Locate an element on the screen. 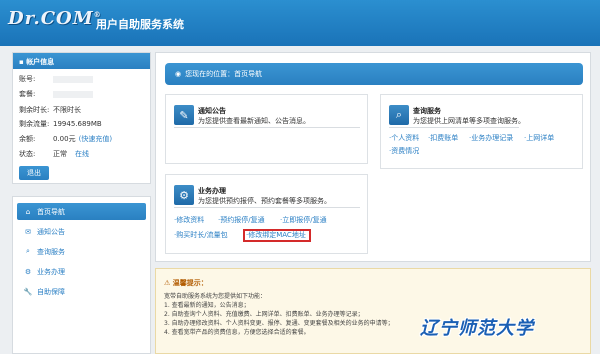 This screenshot has width=600, height=354. breadcrumb: ◉ 您现在的位置：首页导航 is located at coordinates (374, 74).